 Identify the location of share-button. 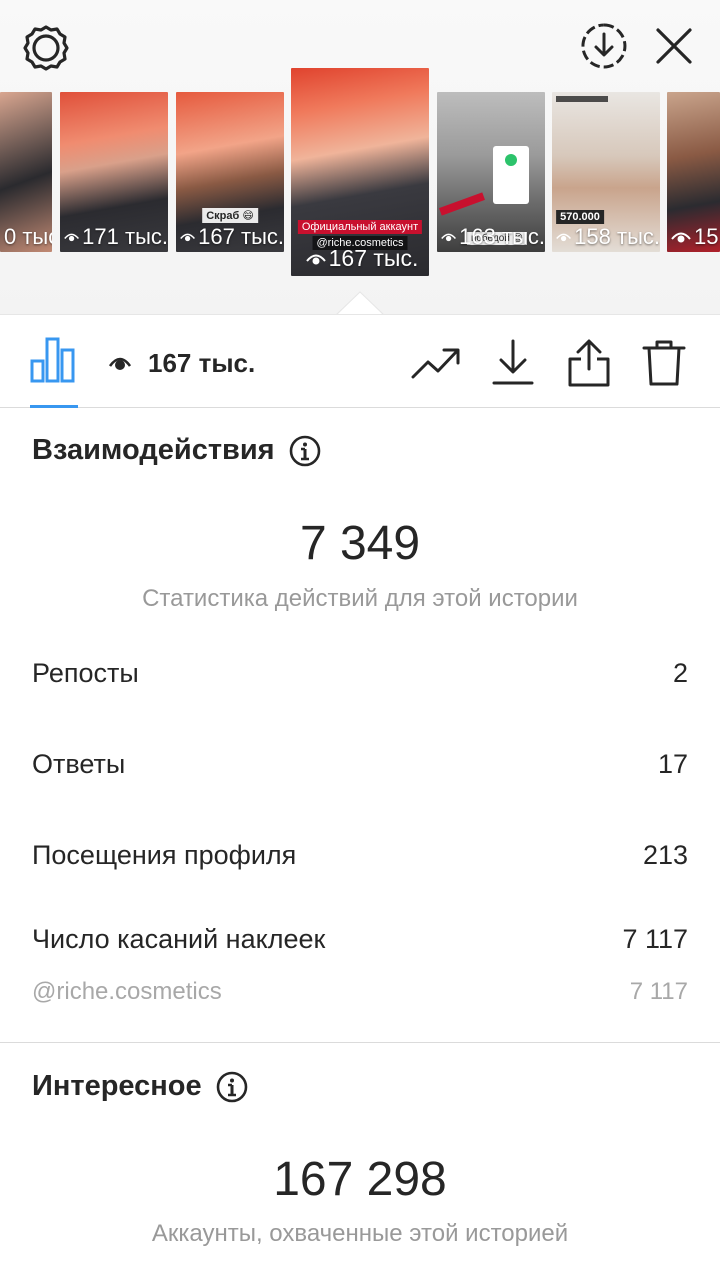
(589, 363).